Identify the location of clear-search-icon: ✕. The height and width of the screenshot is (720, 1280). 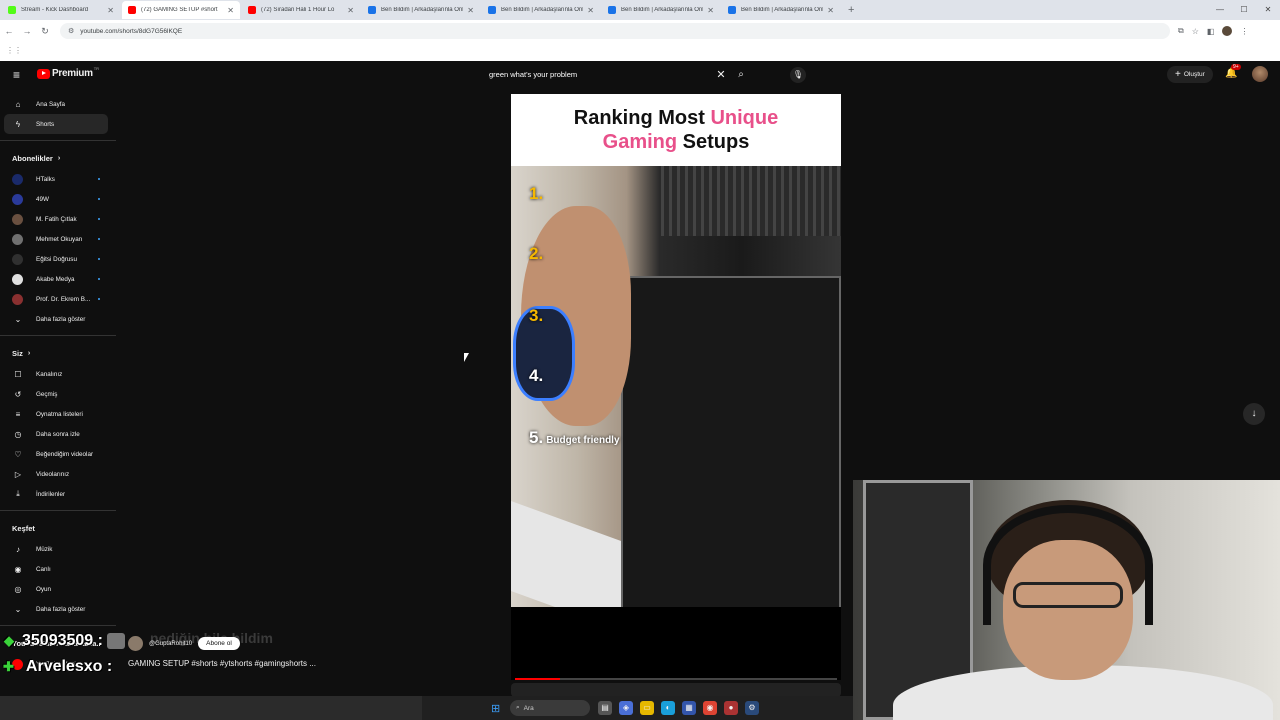
(721, 74).